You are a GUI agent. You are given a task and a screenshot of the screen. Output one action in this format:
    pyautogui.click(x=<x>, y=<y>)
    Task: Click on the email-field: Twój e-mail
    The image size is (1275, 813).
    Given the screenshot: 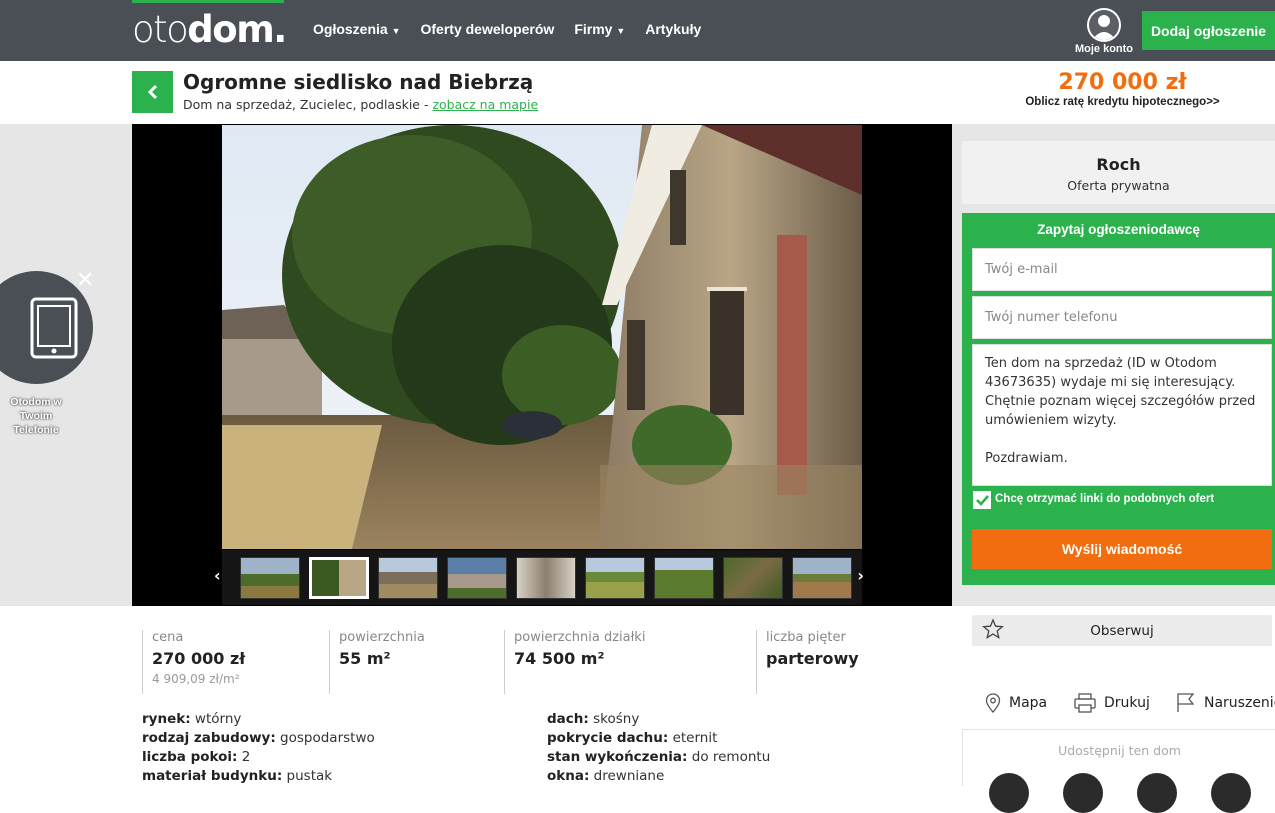 What is the action you would take?
    pyautogui.click(x=1122, y=269)
    